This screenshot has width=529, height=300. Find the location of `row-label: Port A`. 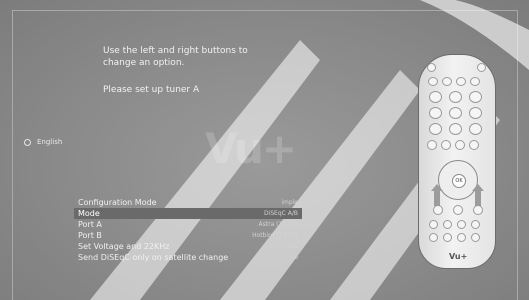

row-label: Port A is located at coordinates (90, 224).